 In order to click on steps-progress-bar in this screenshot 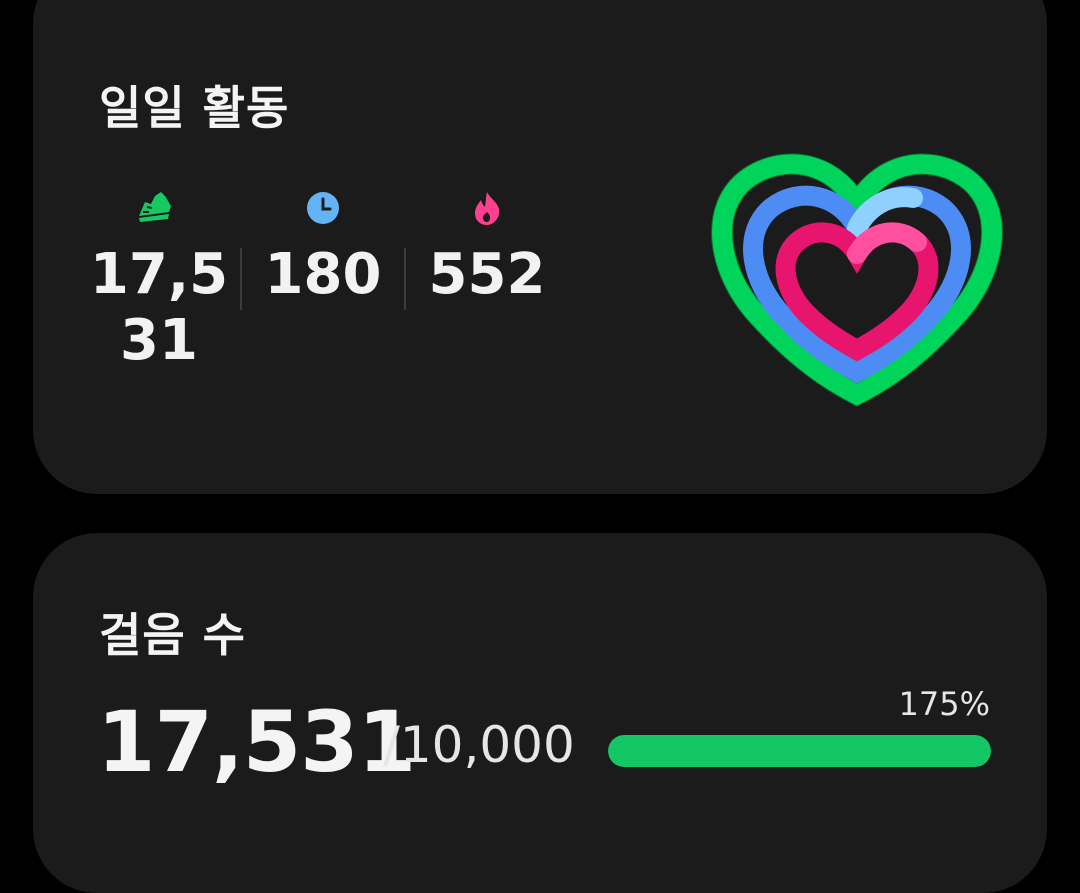, I will do `click(799, 751)`.